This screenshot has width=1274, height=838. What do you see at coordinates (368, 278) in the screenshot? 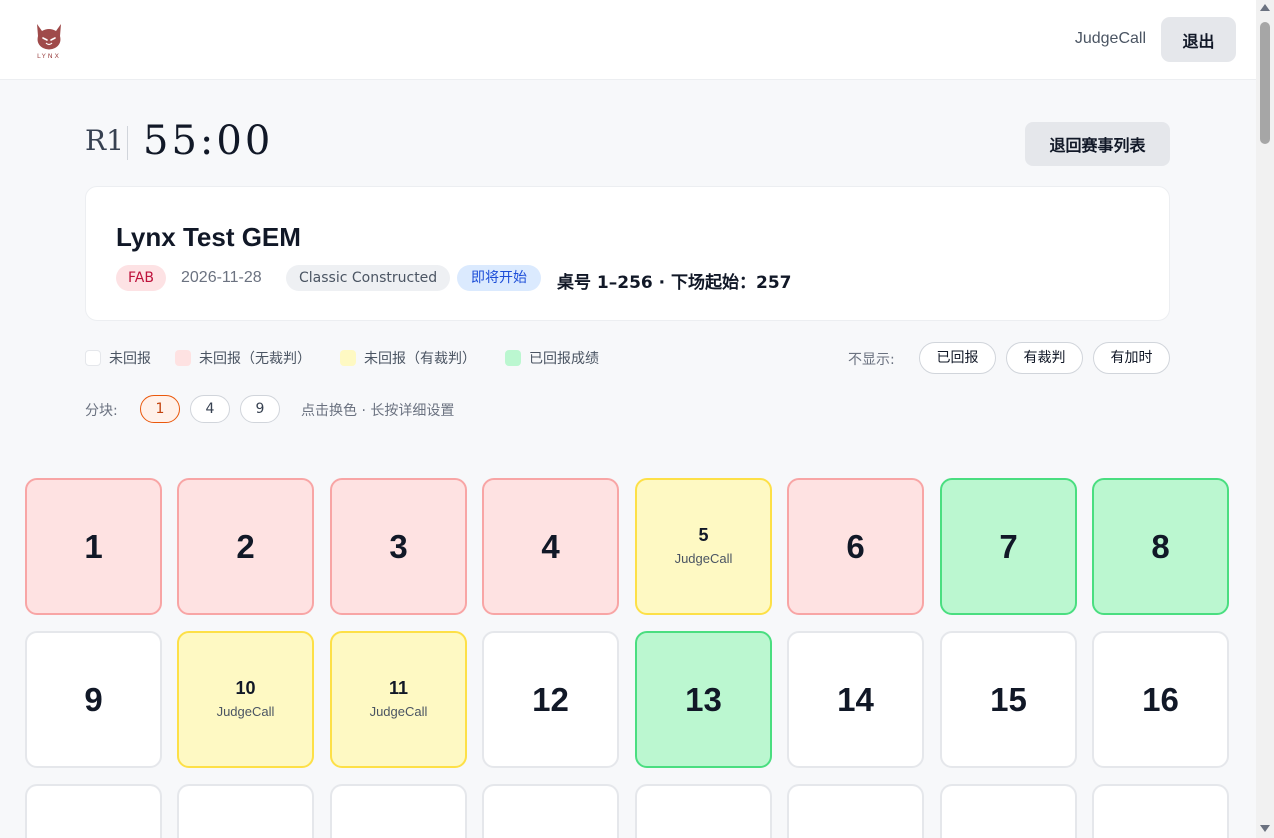
I see `format-tag: Classic Constructed` at bounding box center [368, 278].